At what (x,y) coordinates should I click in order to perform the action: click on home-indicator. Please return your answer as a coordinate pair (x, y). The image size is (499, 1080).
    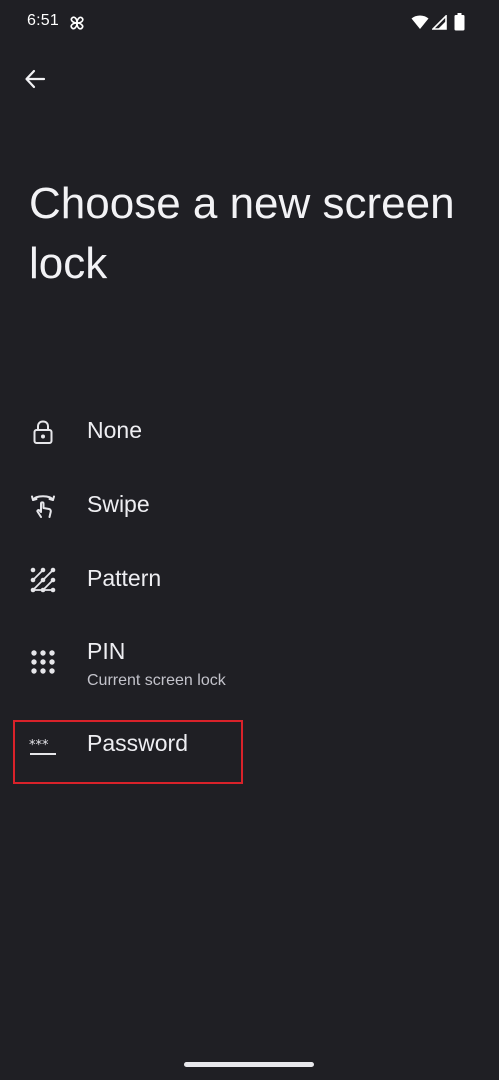
    Looking at the image, I should click on (249, 1064).